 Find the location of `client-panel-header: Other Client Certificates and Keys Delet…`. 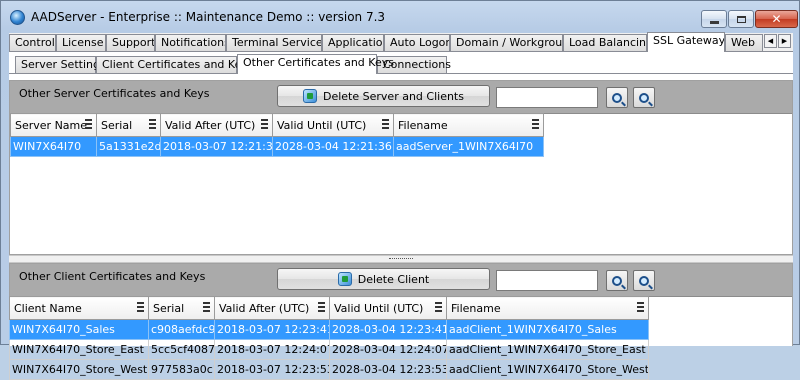

client-panel-header: Other Client Certificates and Keys Delet… is located at coordinates (401, 280).